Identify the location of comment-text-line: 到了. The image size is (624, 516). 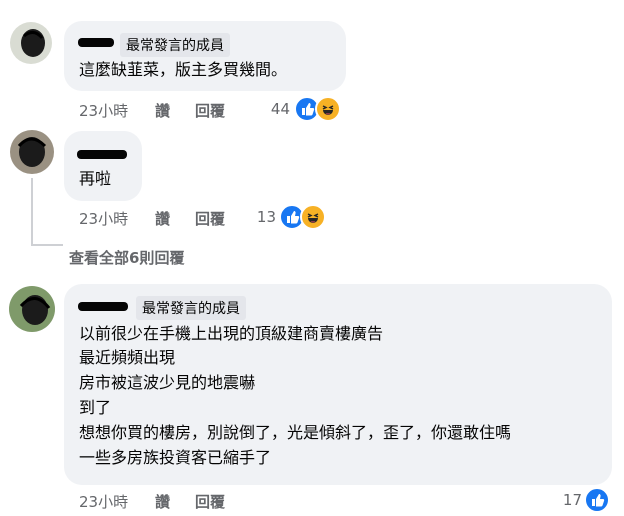
(95, 407).